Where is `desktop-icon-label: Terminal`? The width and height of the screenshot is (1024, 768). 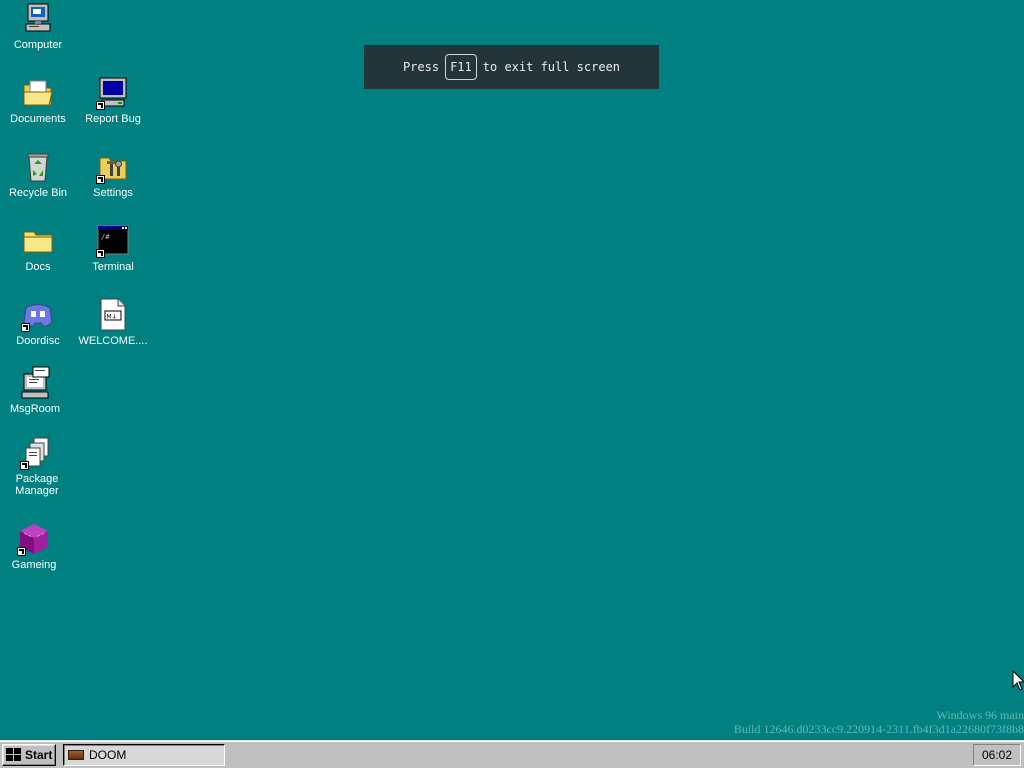
desktop-icon-label: Terminal is located at coordinates (113, 267).